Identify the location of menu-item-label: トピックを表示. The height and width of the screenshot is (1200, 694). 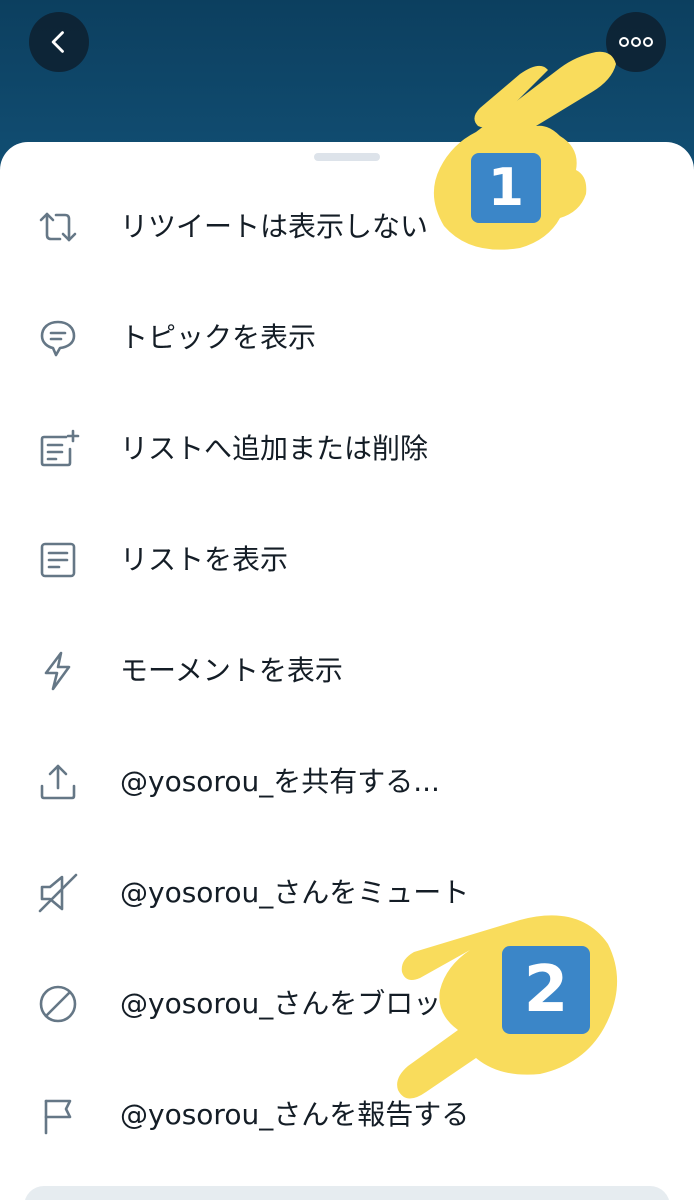
(218, 337).